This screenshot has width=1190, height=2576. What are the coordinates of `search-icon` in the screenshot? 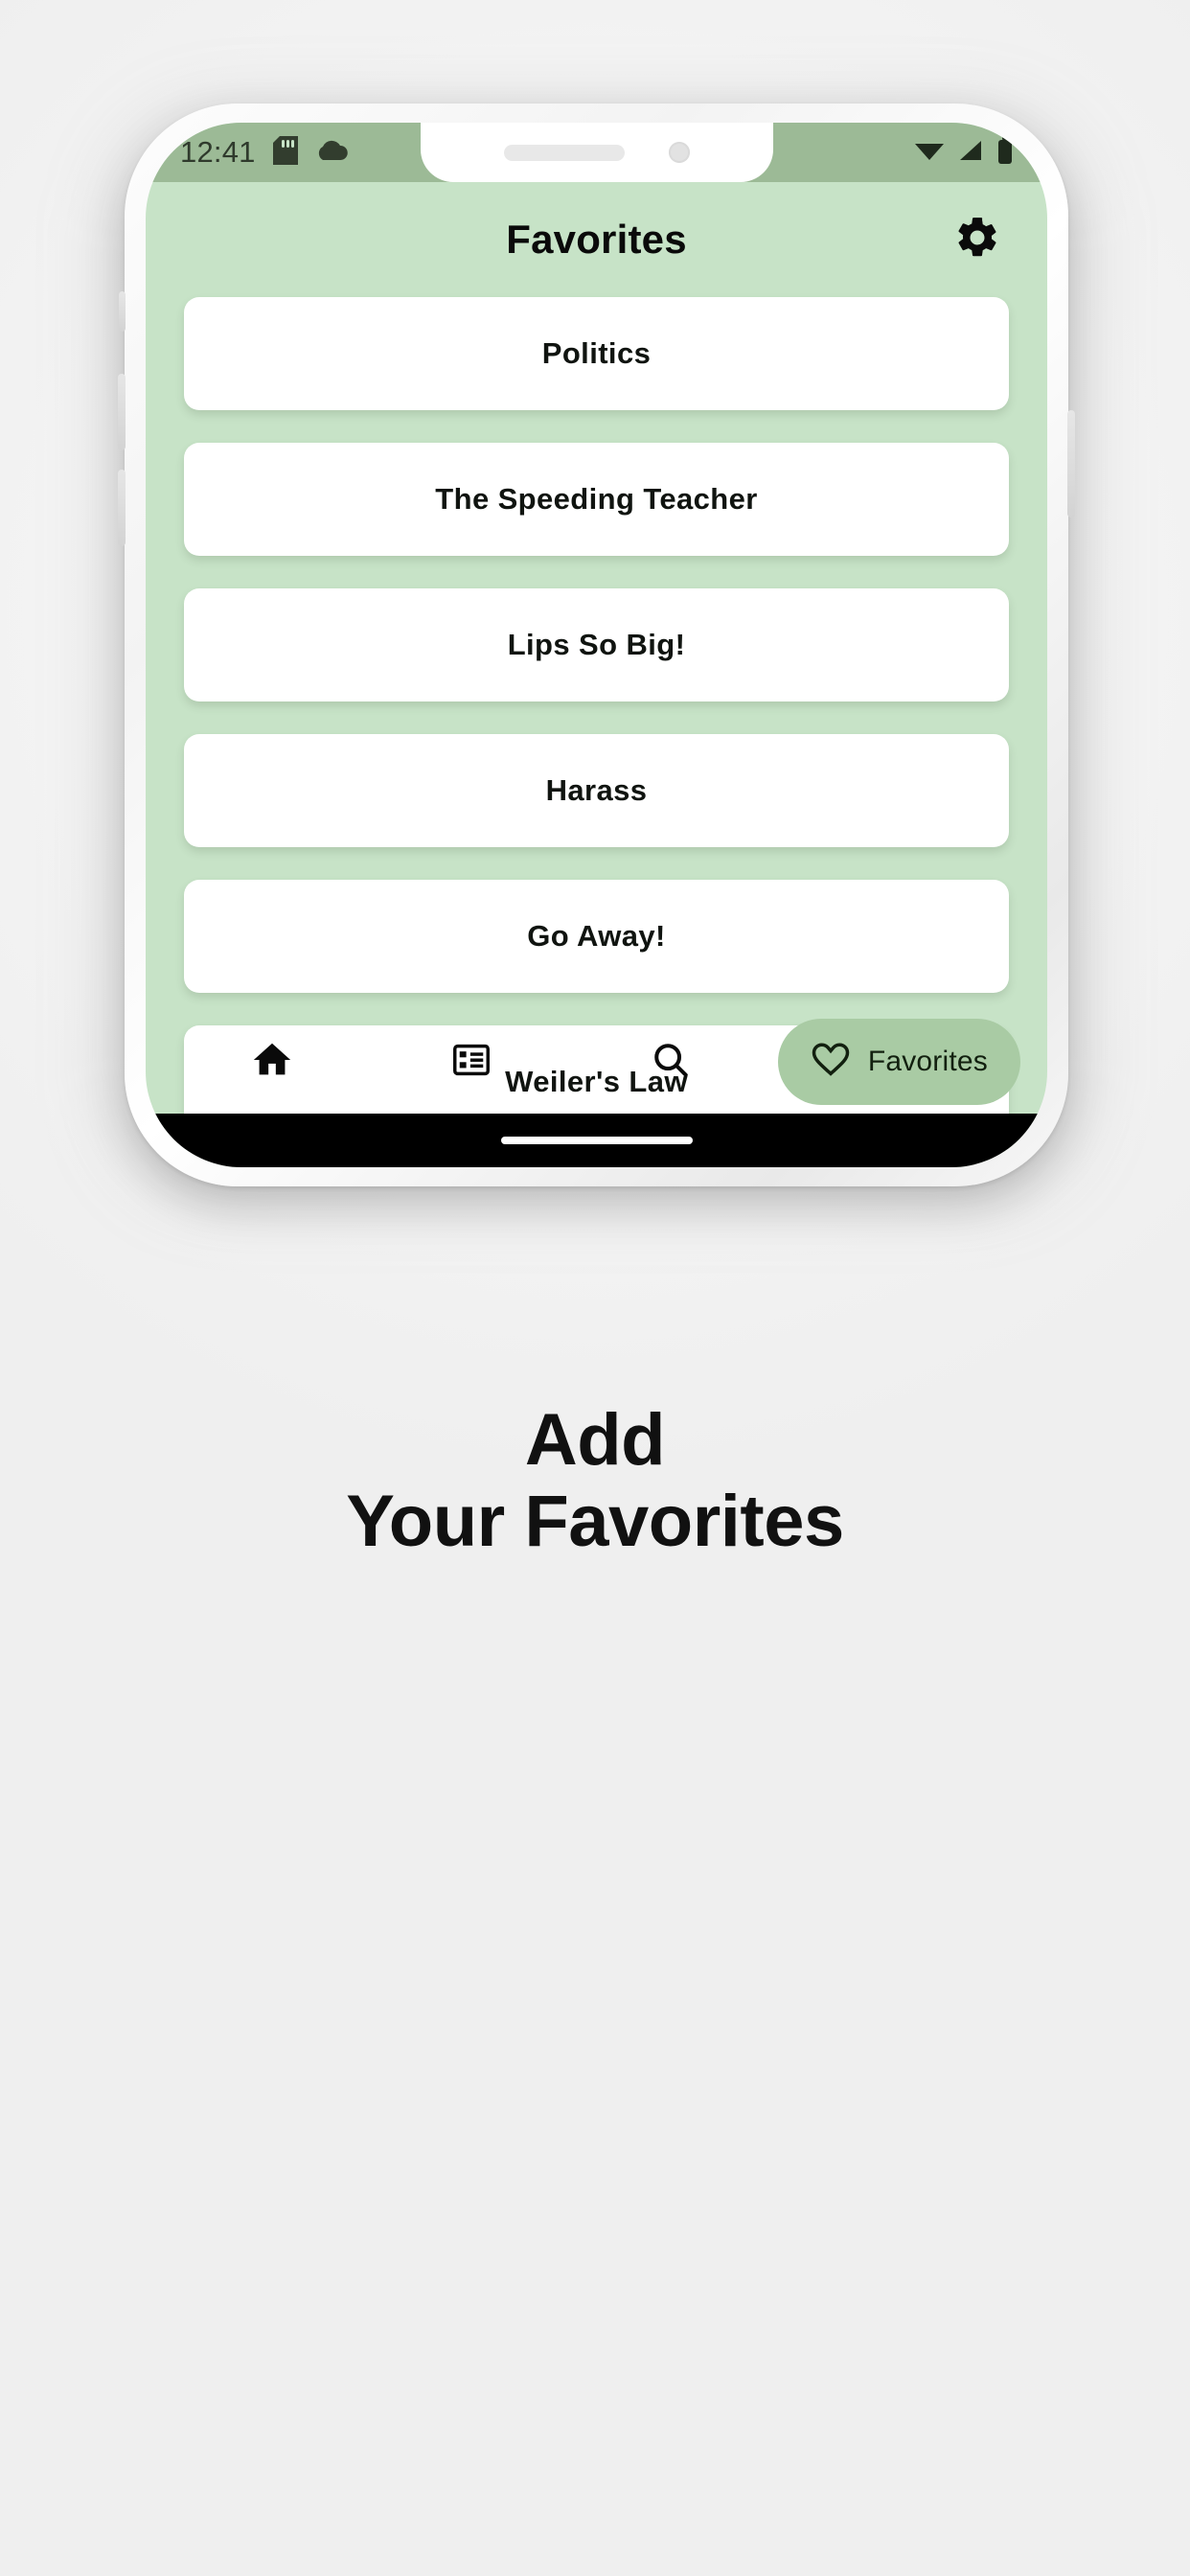 It's located at (671, 1062).